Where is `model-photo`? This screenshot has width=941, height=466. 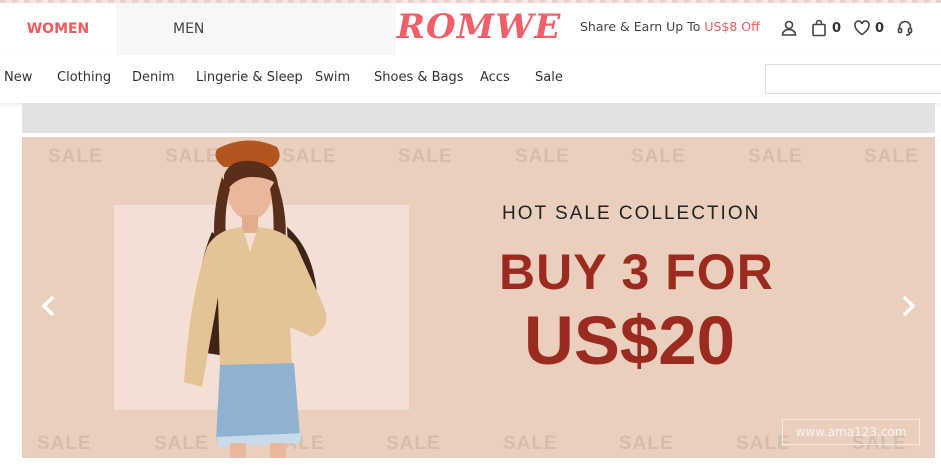
model-photo is located at coordinates (255, 299).